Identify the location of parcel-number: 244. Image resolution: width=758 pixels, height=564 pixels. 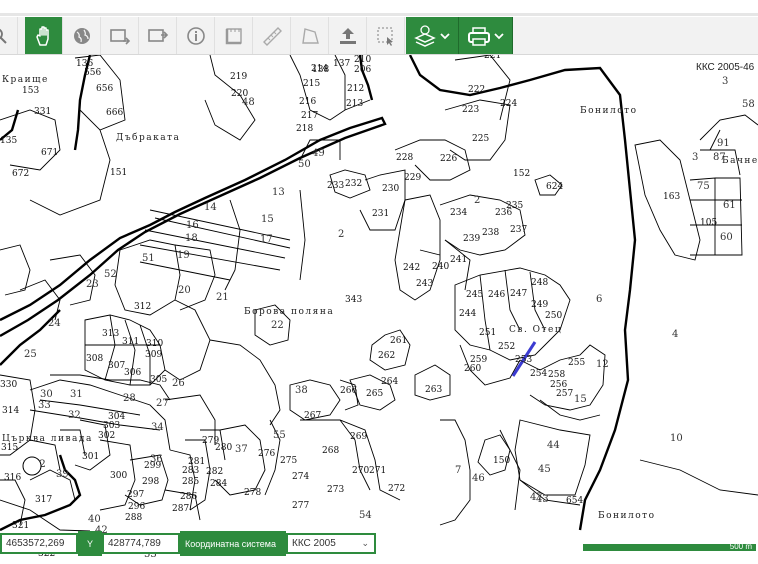
(467, 314).